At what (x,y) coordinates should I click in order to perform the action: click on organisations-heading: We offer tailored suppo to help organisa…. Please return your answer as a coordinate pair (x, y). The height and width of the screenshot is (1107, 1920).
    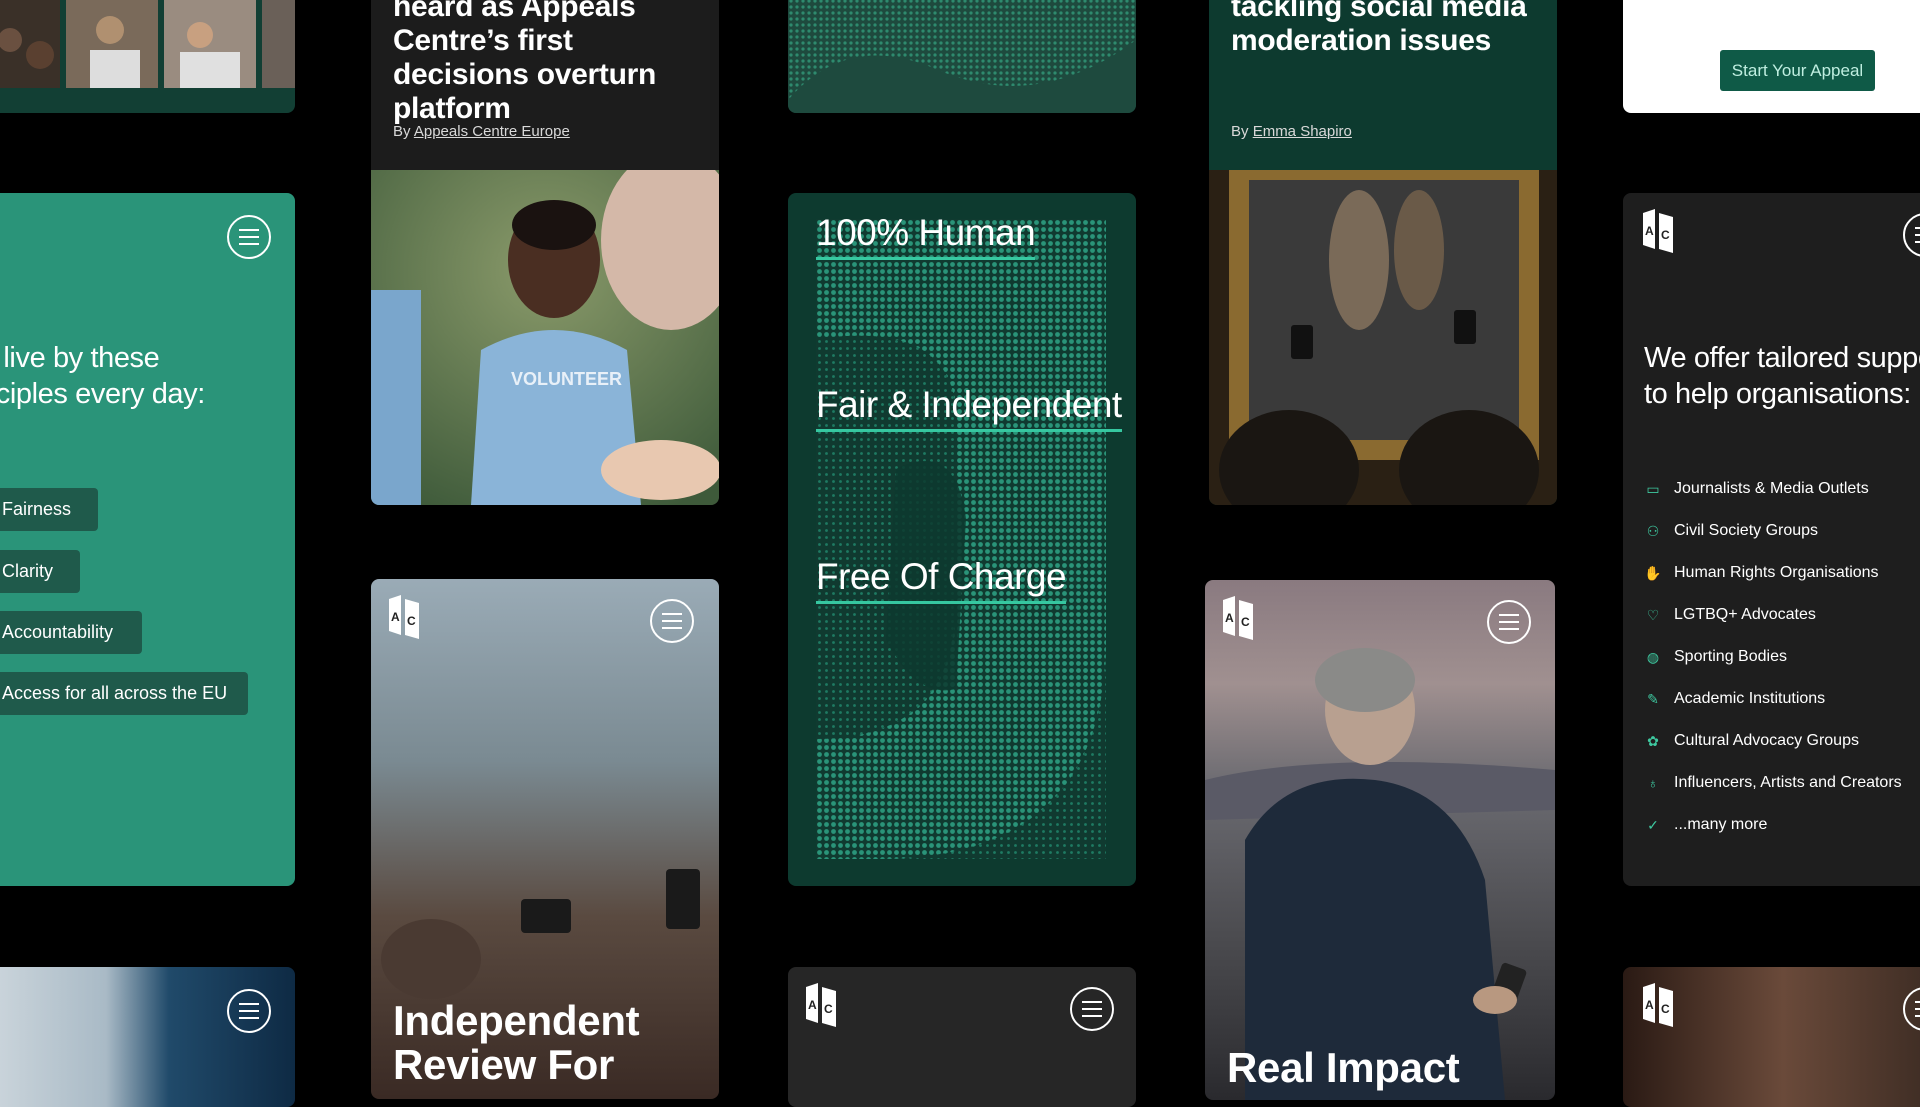
    Looking at the image, I should click on (1782, 376).